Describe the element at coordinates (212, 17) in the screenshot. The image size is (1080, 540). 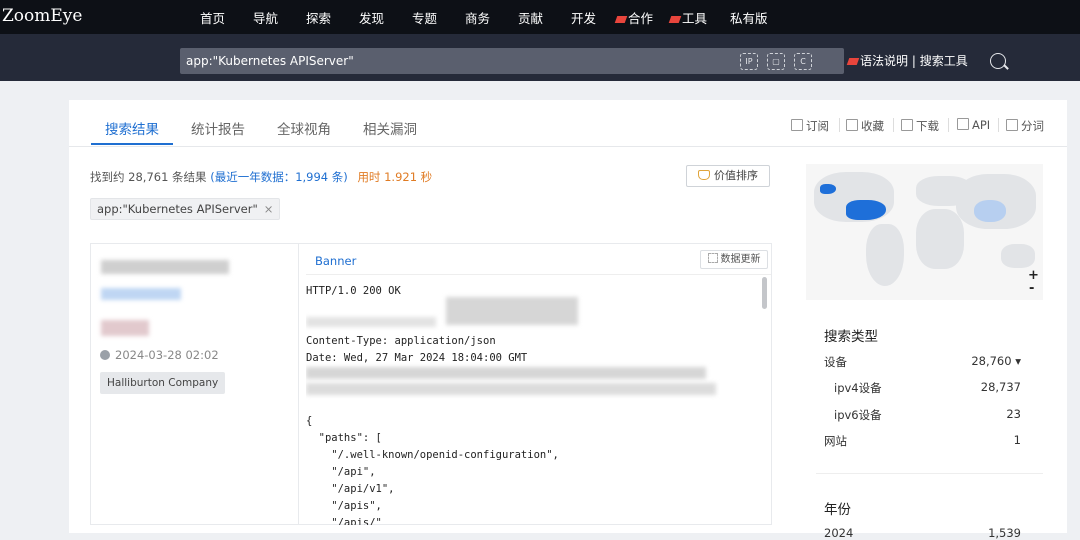
I see `nav-home: 首页` at that location.